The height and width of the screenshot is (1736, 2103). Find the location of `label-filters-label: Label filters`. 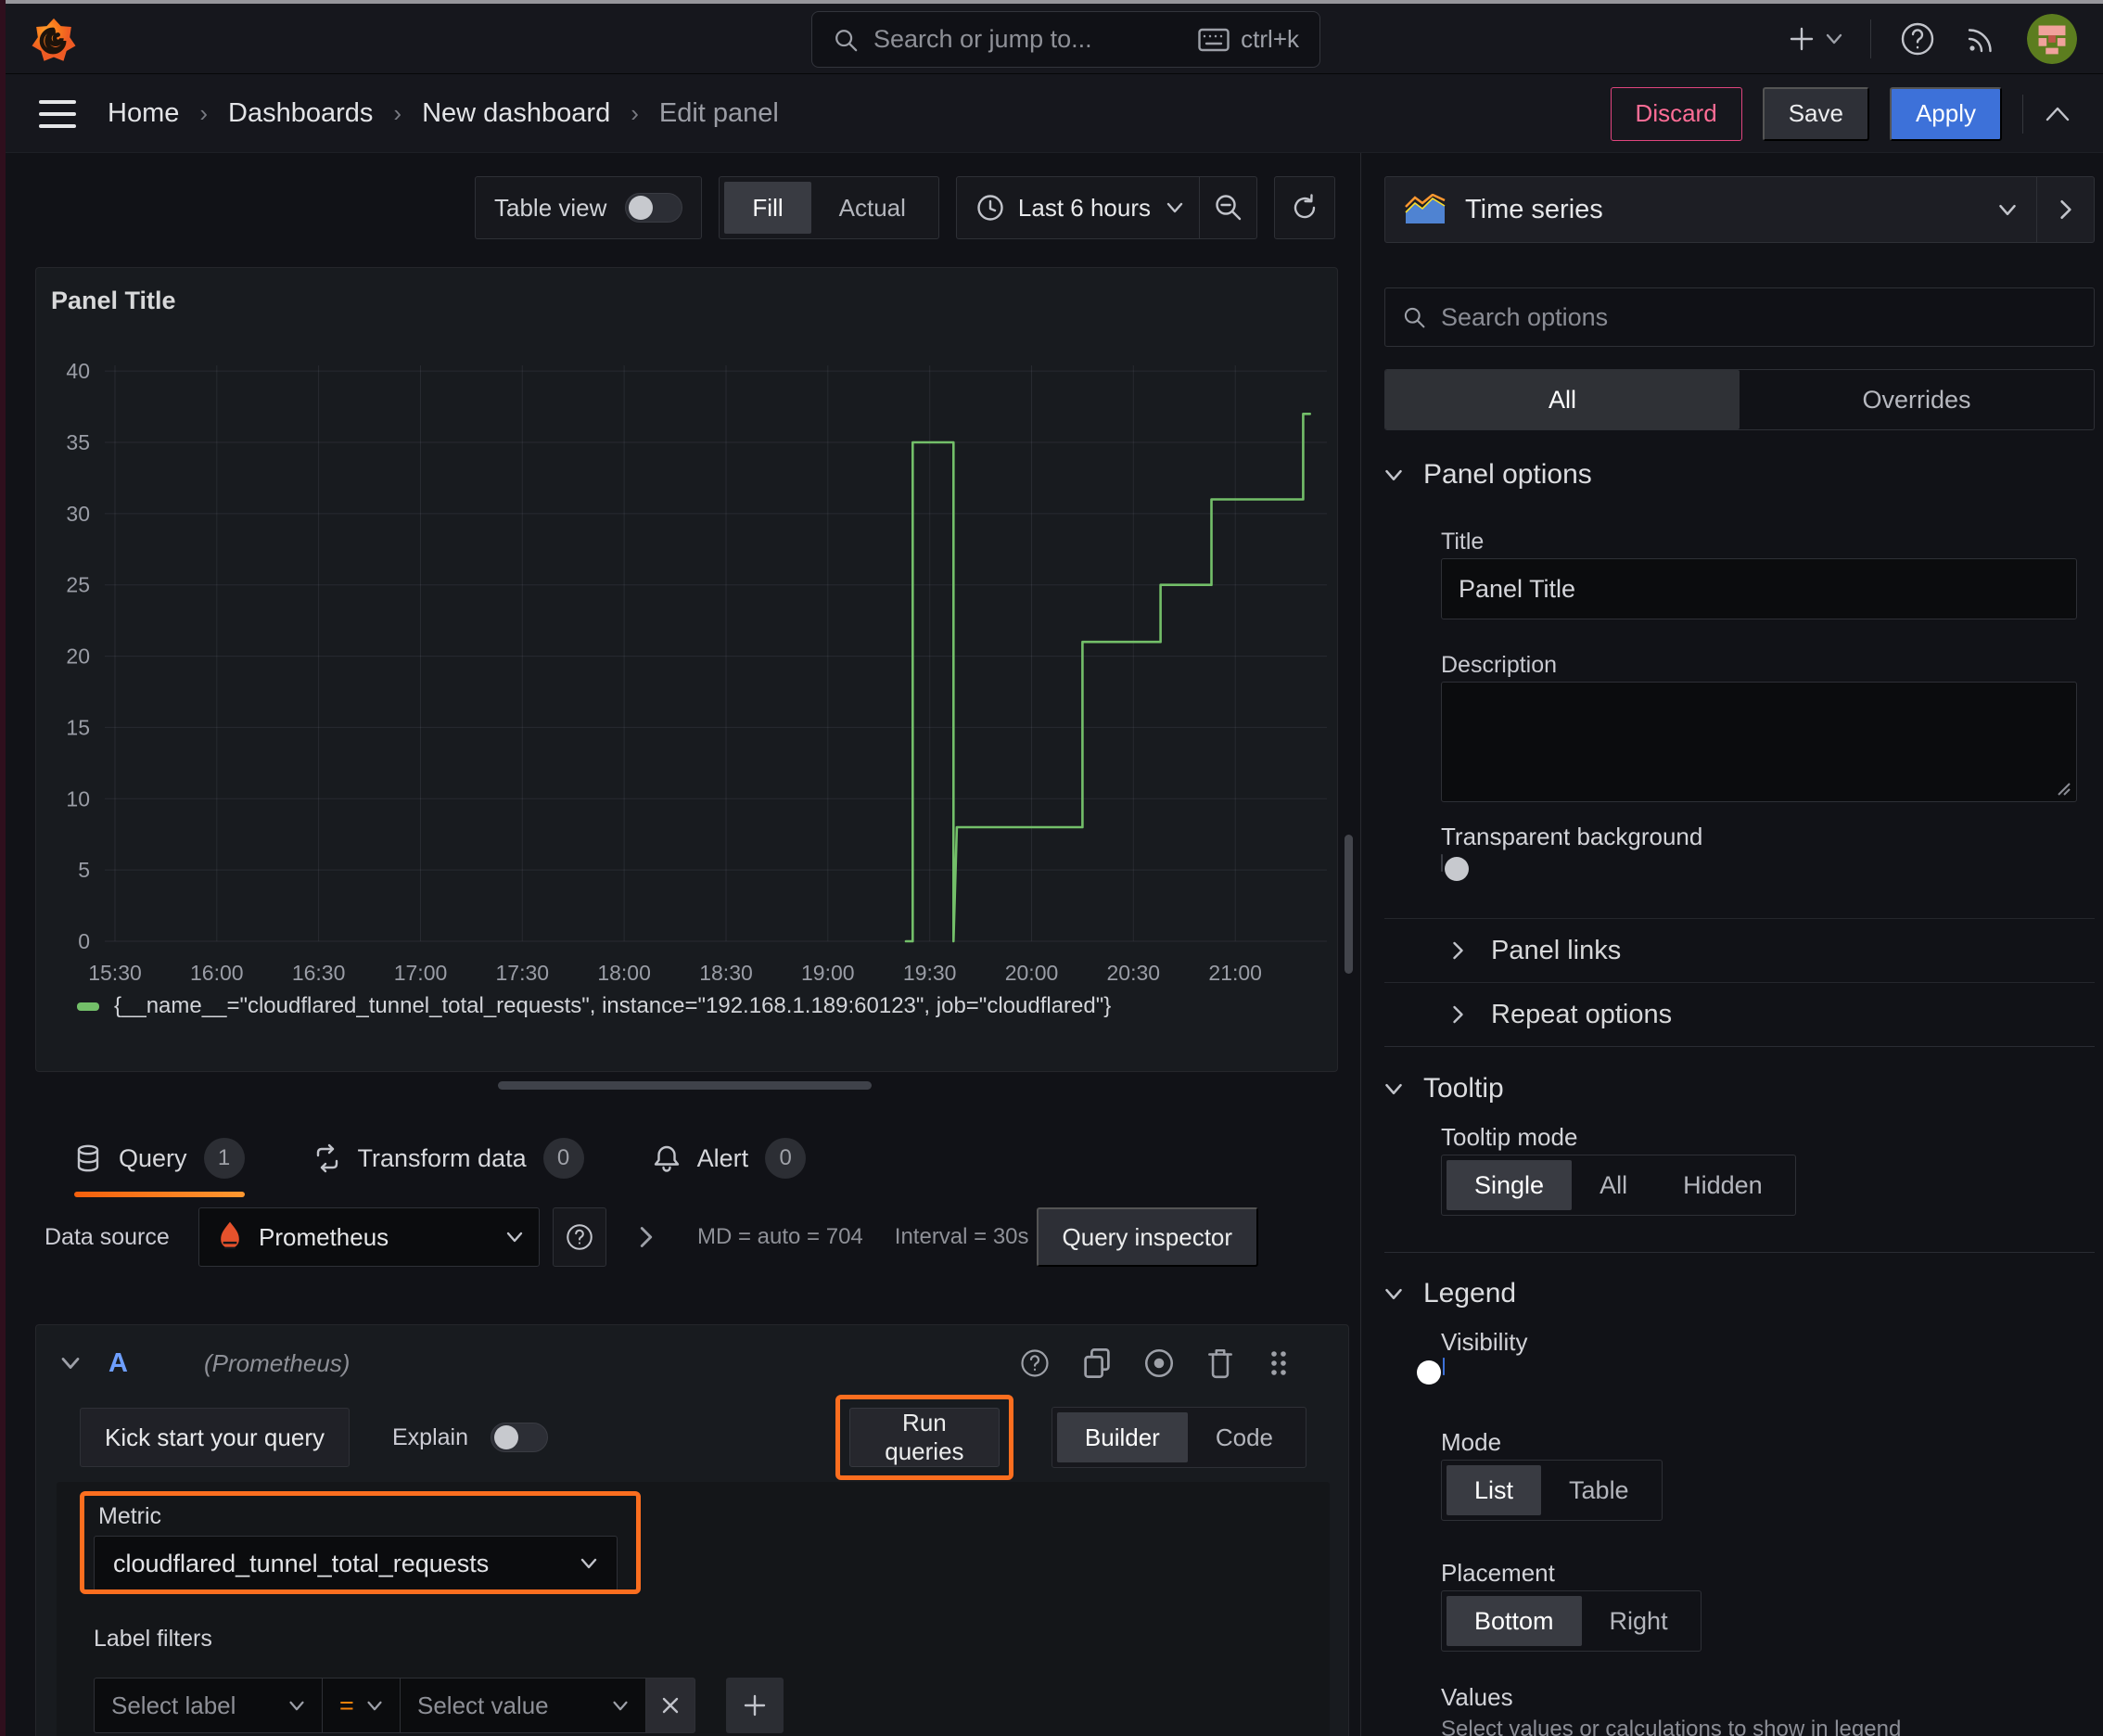

label-filters-label: Label filters is located at coordinates (153, 1639).